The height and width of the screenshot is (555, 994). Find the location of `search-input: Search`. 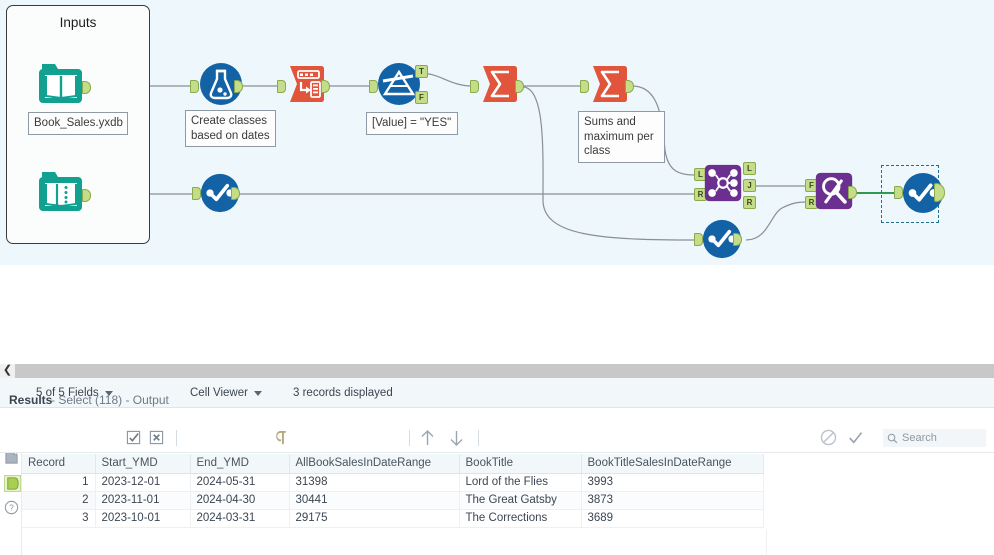

search-input: Search is located at coordinates (934, 438).